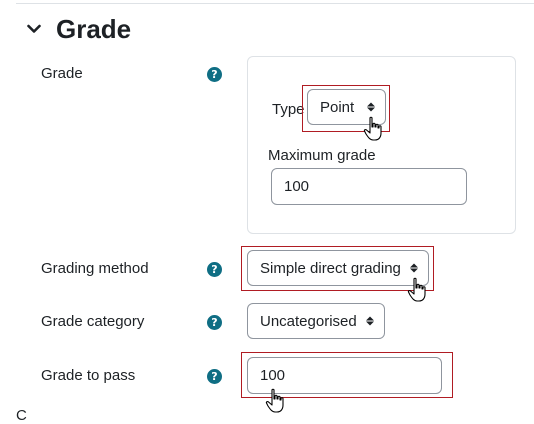 This screenshot has width=534, height=424. What do you see at coordinates (94, 28) in the screenshot?
I see `section-title: Grade` at bounding box center [94, 28].